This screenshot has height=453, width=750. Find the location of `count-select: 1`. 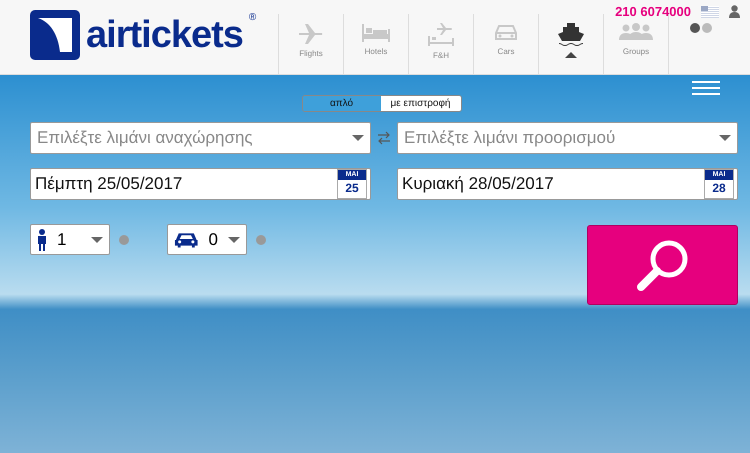

count-select: 1 is located at coordinates (70, 239).